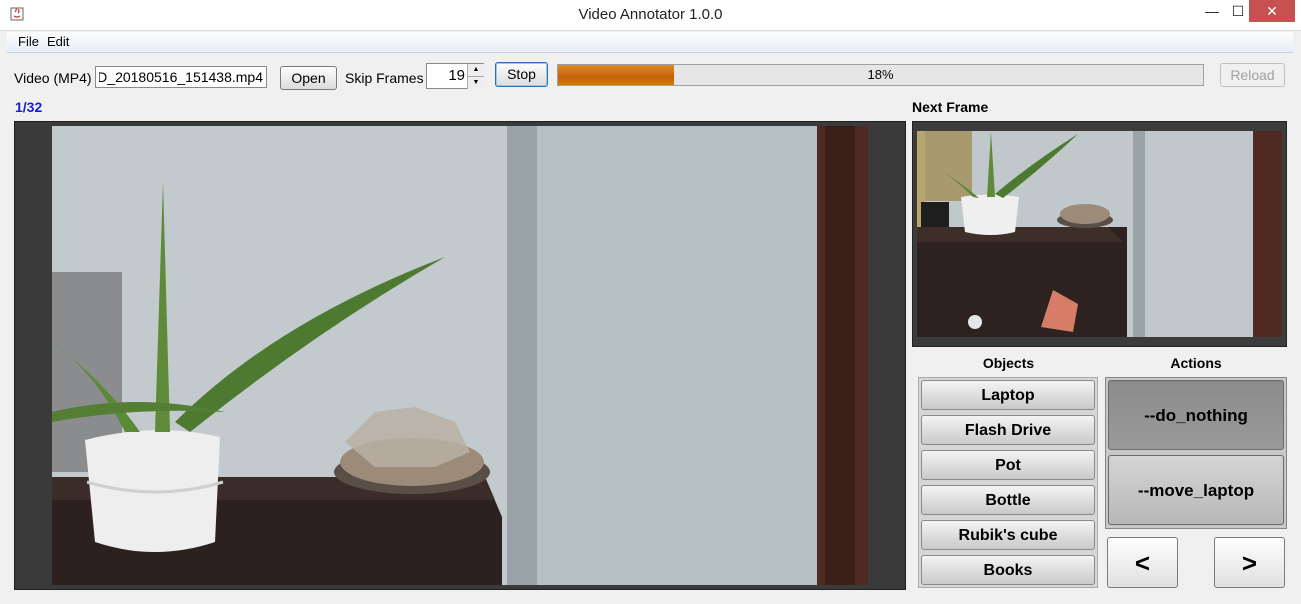 Image resolution: width=1301 pixels, height=604 pixels. I want to click on actions-panel: --do_nothing --move_laptop, so click(1196, 453).